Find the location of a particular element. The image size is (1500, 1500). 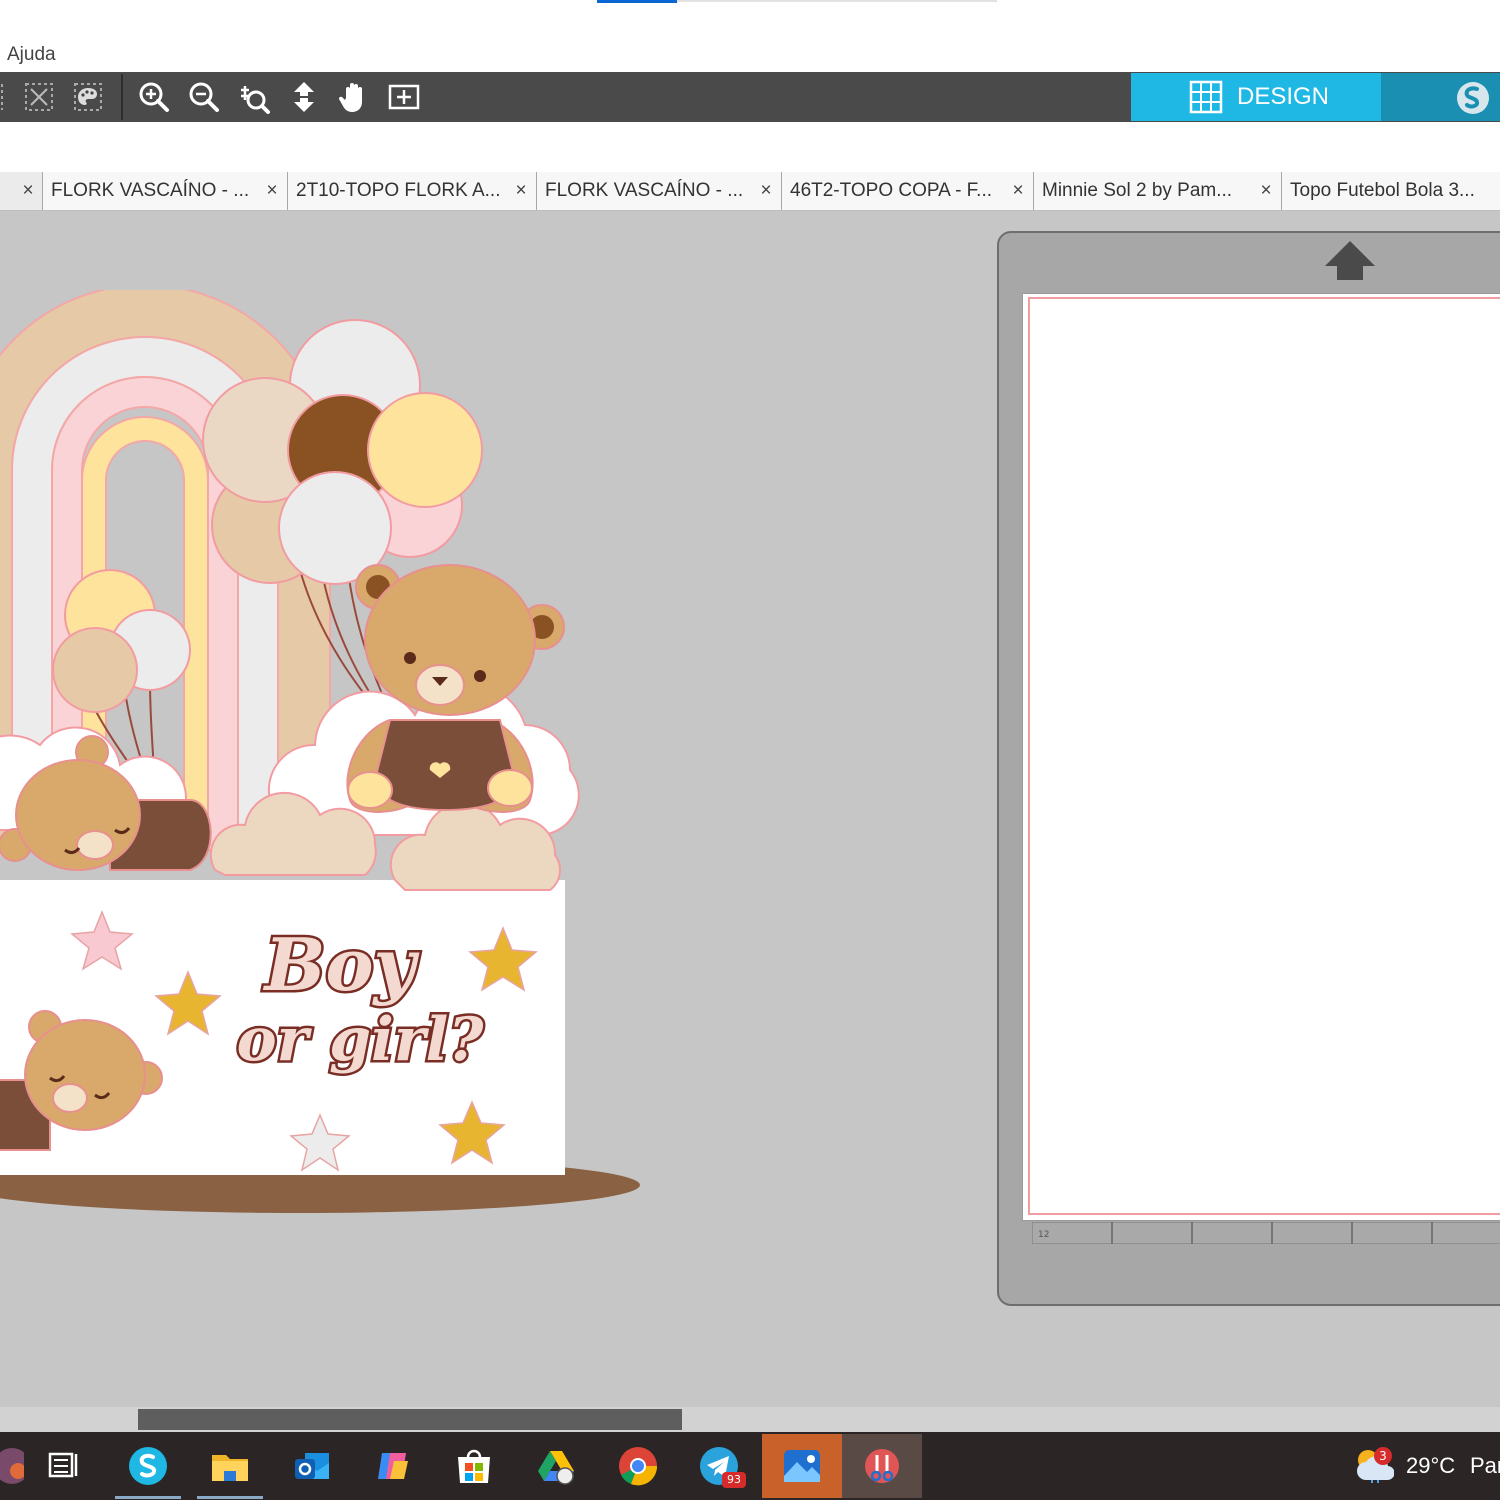

task-view-icon is located at coordinates (63, 1466).